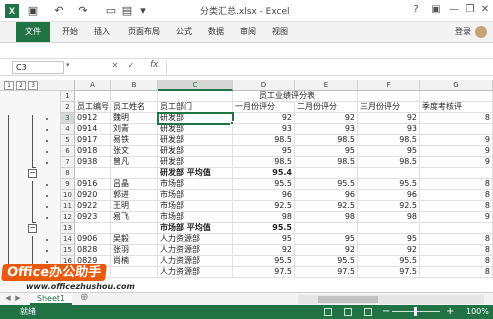 This screenshot has height=319, width=493. I want to click on cell-g2: 季度考核评, so click(456, 107).